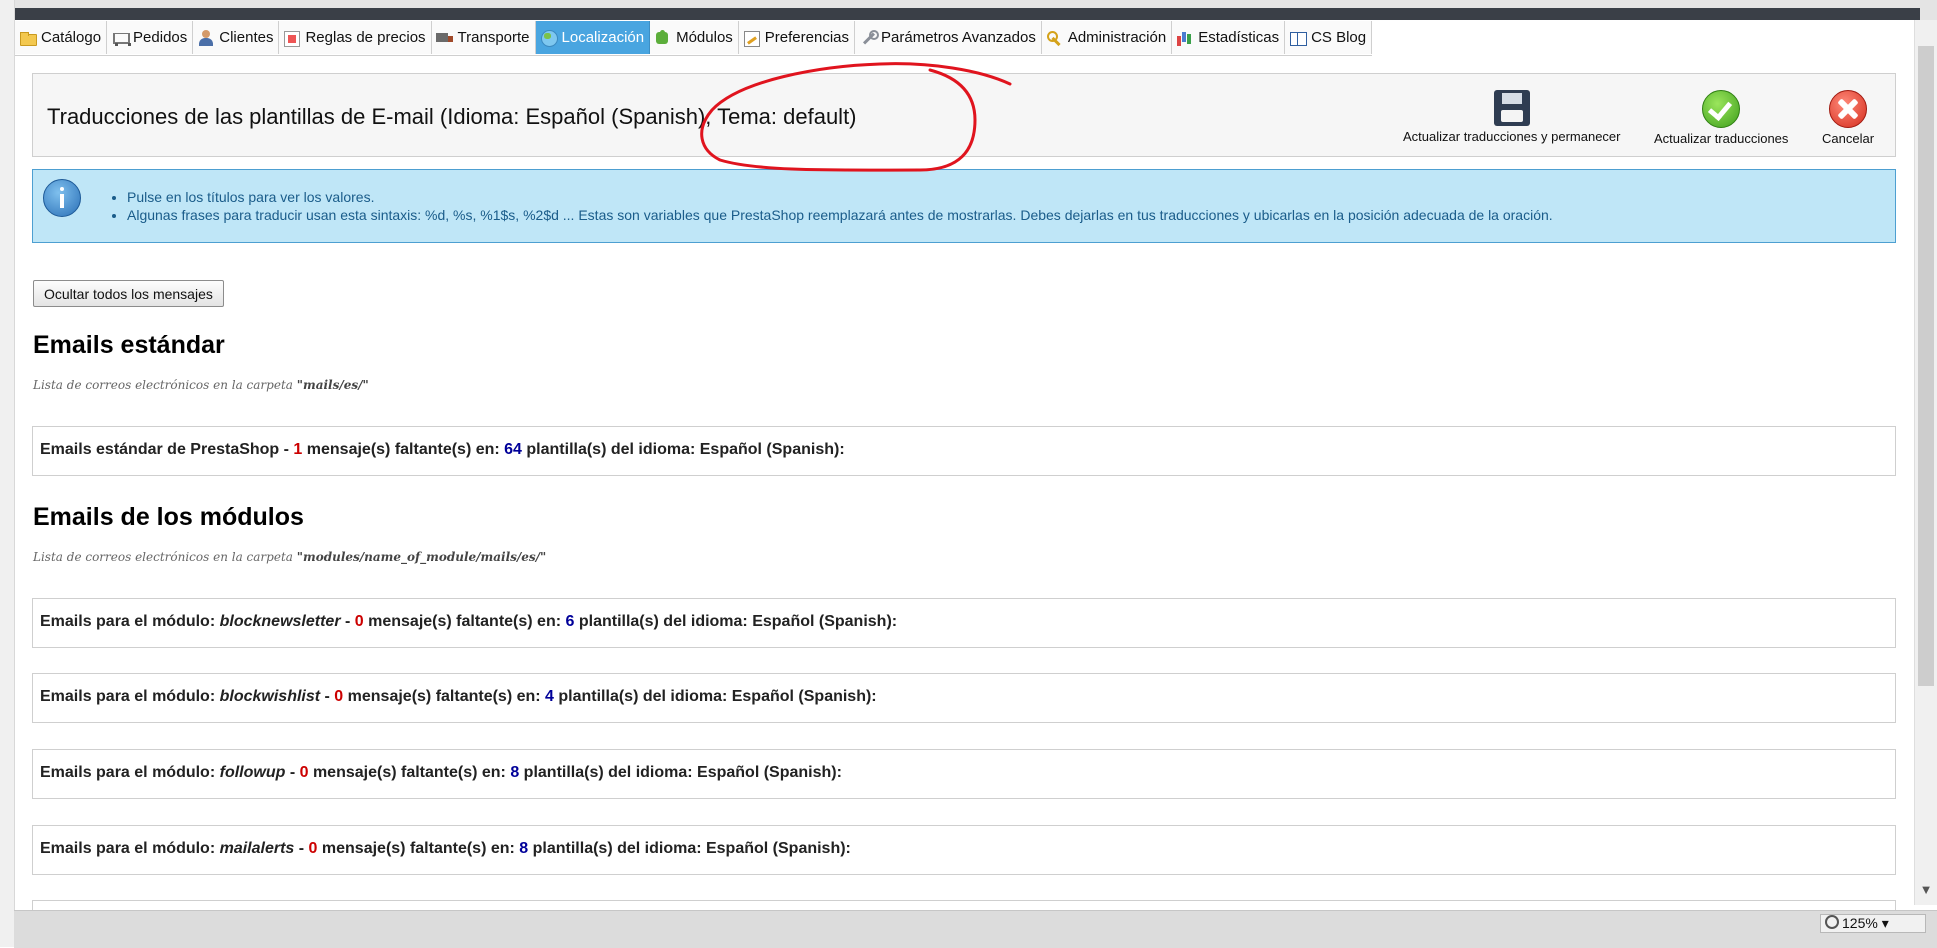 The image size is (1937, 948). What do you see at coordinates (298, 449) in the screenshot?
I see `missing-count: 1` at bounding box center [298, 449].